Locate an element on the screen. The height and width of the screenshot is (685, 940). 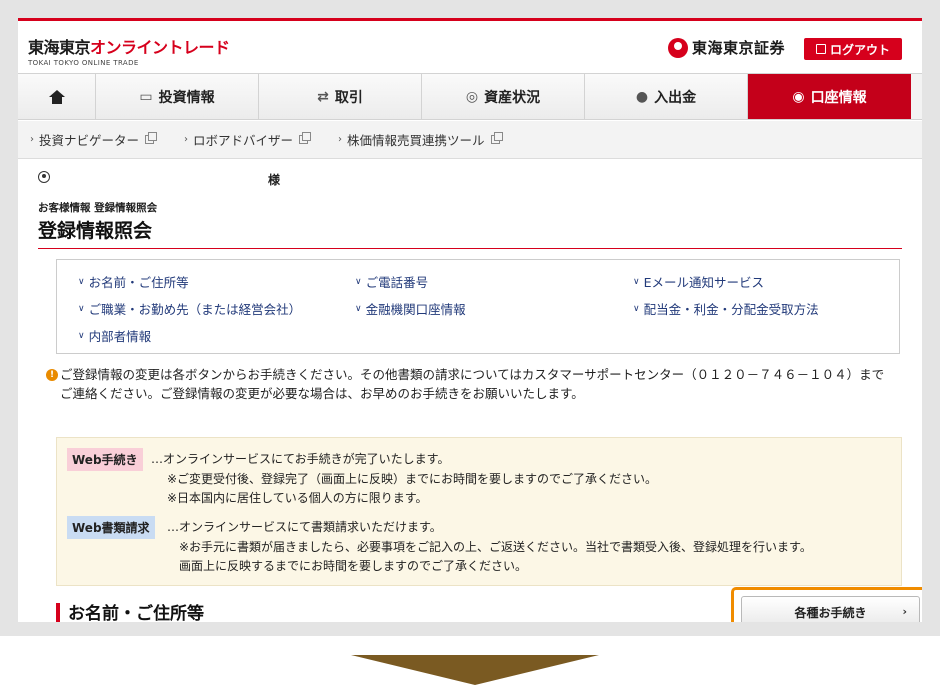
web-procedure-text: …オンラインサービスにてお手続きが完了いたします。 is located at coordinates (300, 459).